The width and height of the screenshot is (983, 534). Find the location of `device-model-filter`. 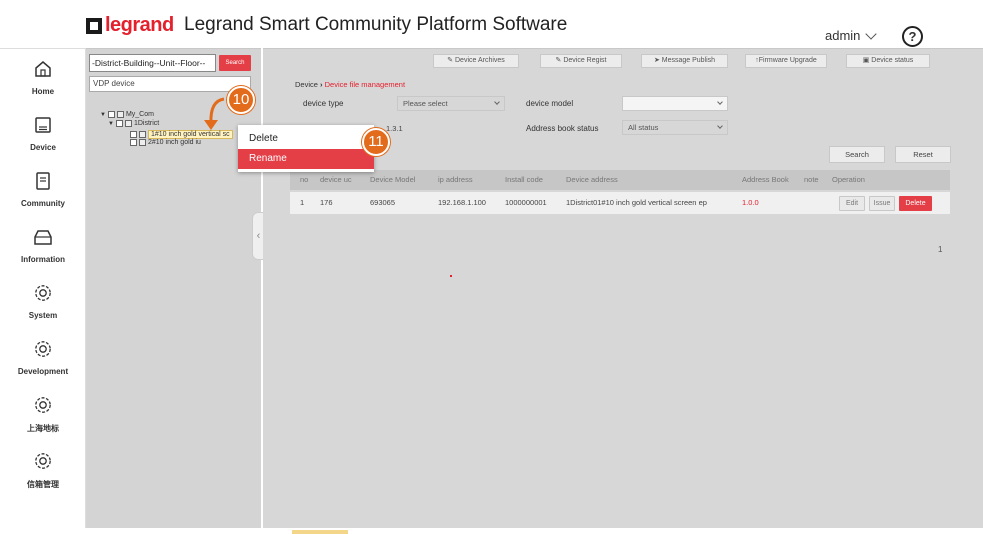

device-model-filter is located at coordinates (675, 103).